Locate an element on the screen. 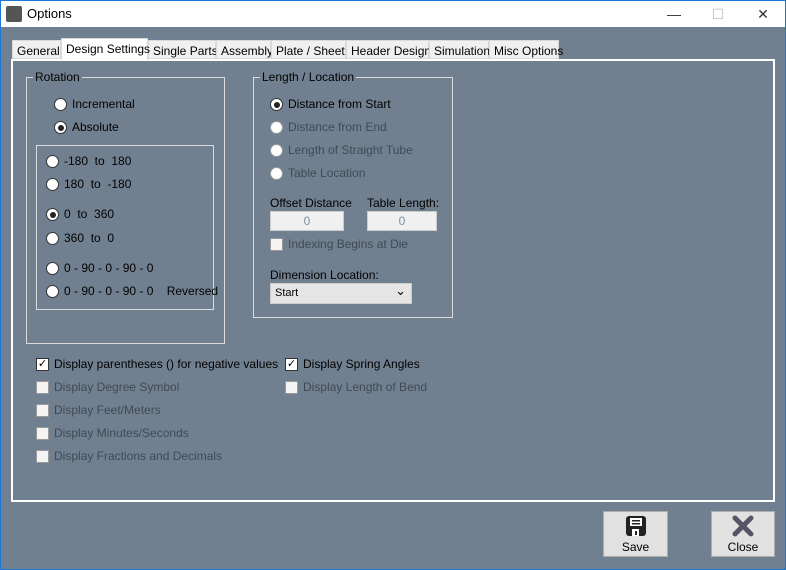 The image size is (786, 570). range-2-label: 0 to 360 is located at coordinates (89, 214).